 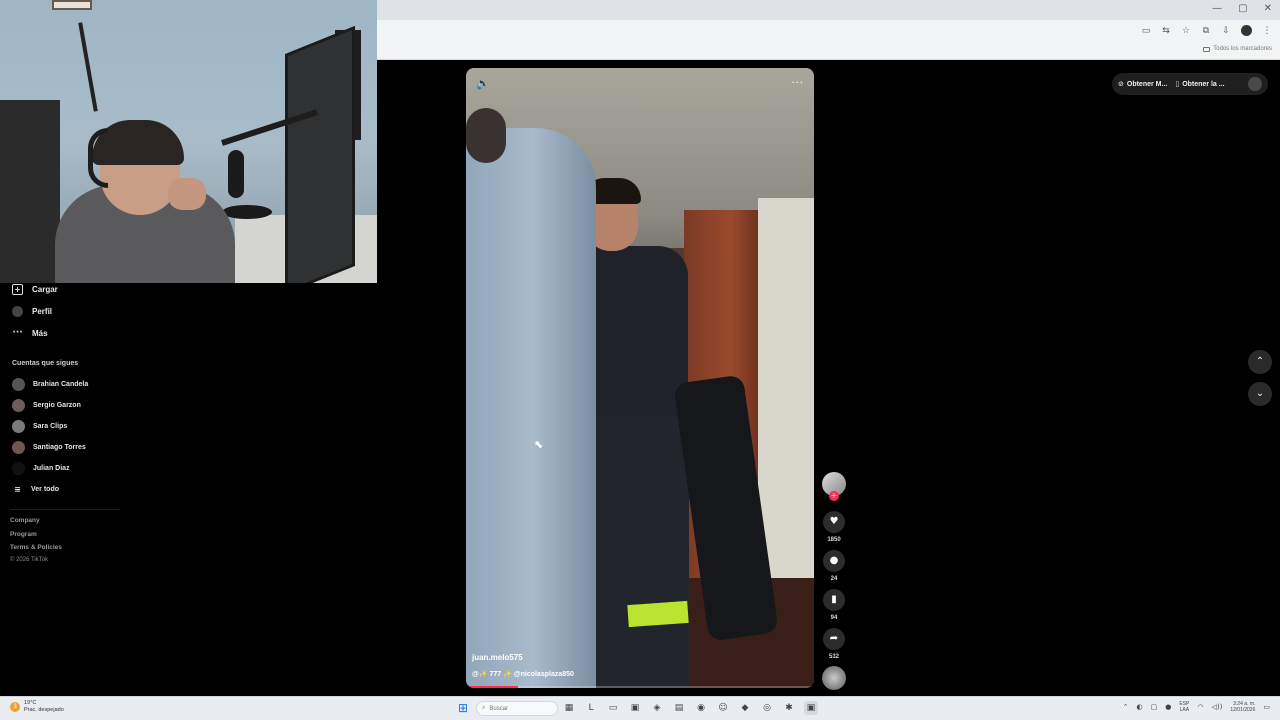 I want to click on app-icon: ◆, so click(x=745, y=708).